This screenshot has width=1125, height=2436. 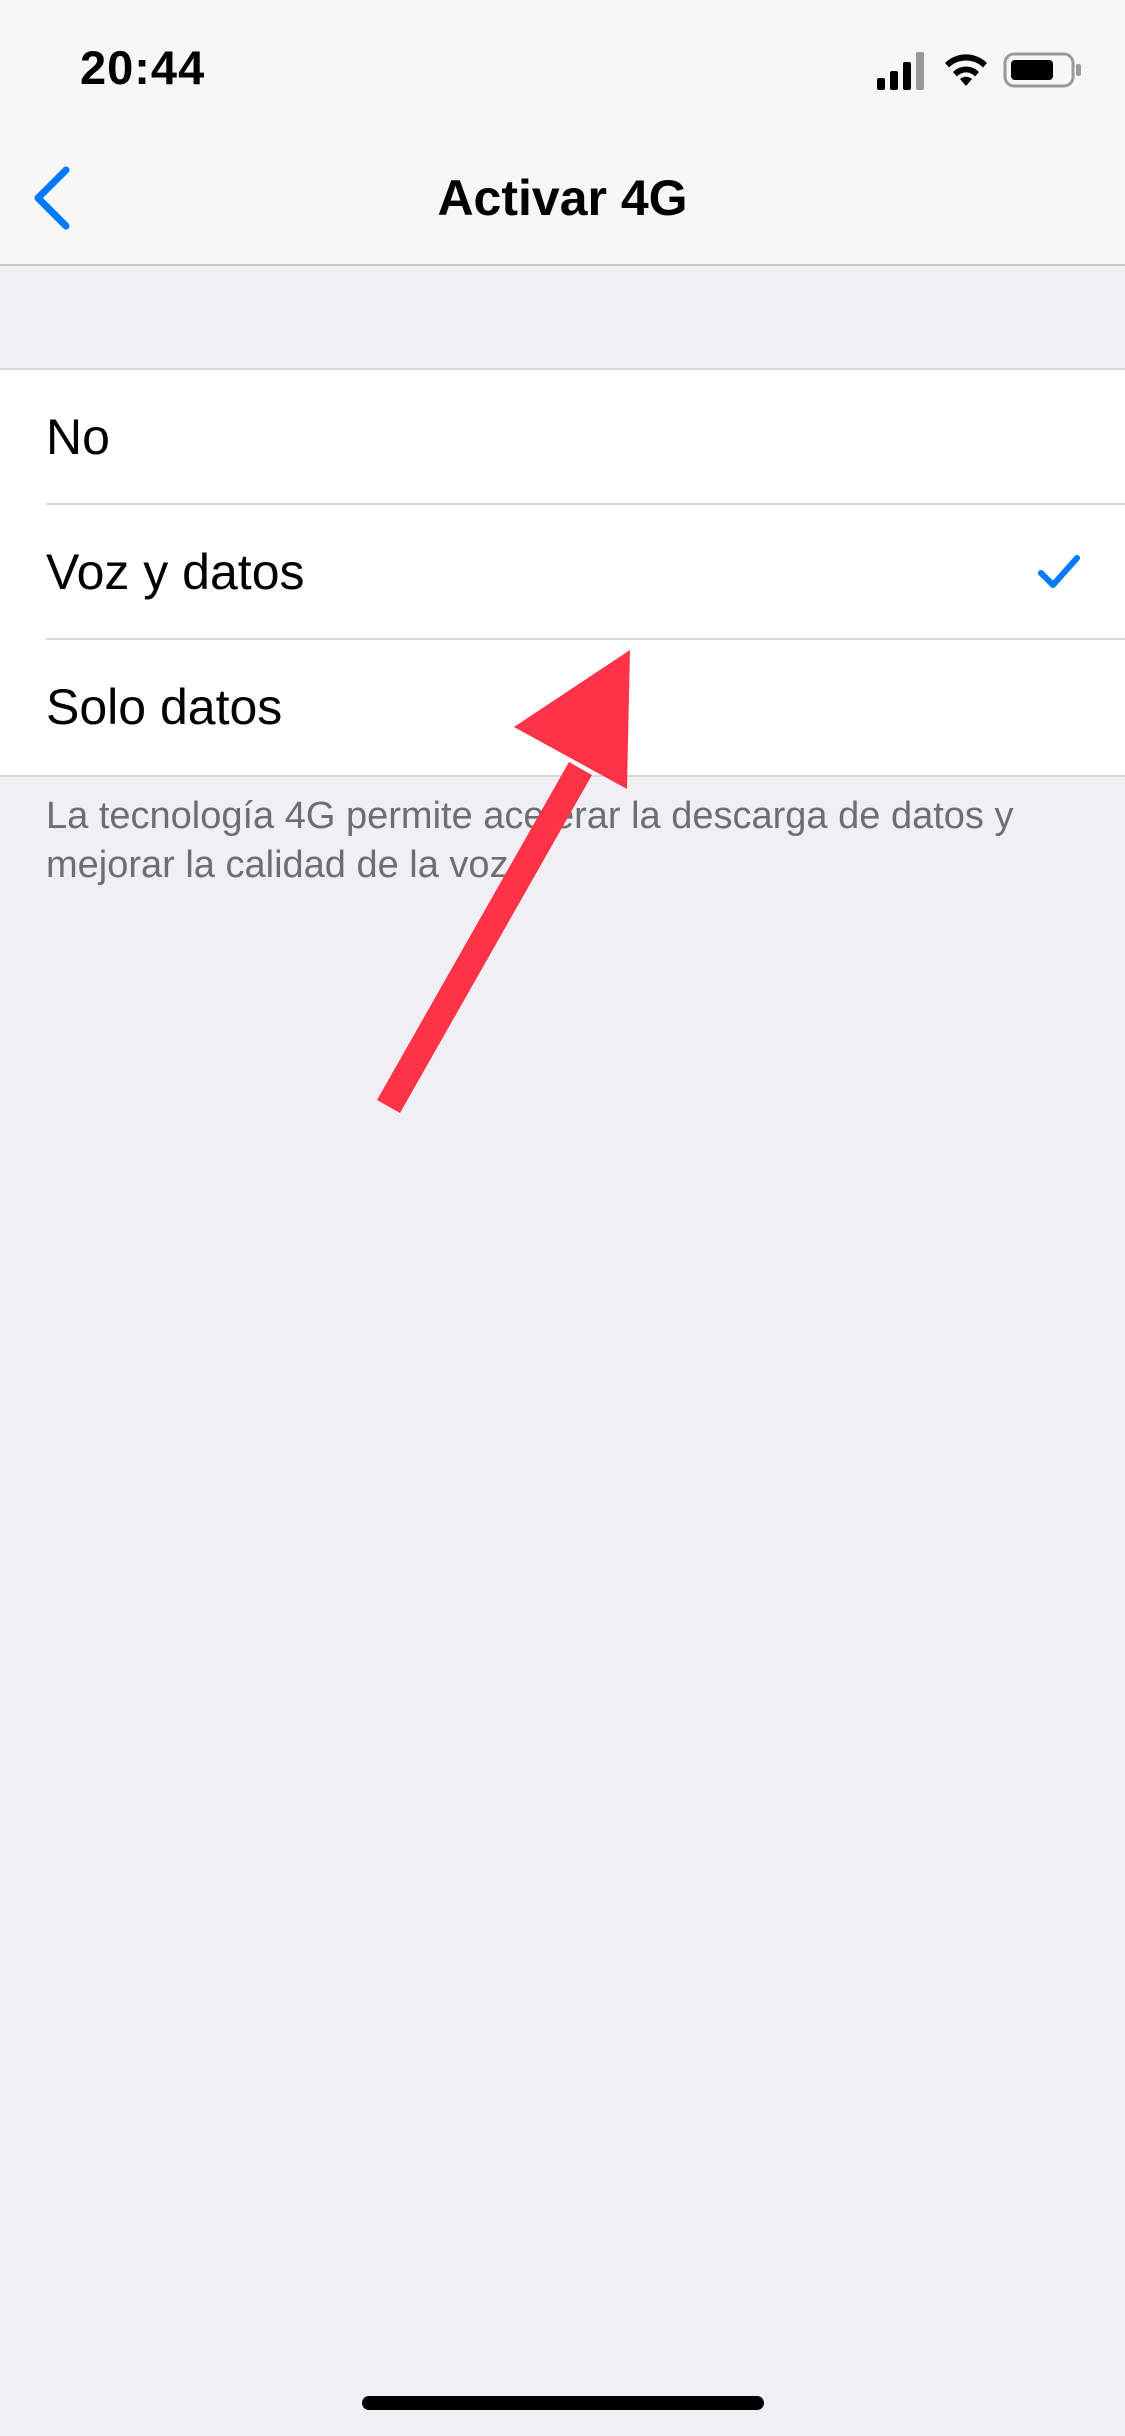 What do you see at coordinates (143, 67) in the screenshot?
I see `status-time: 20:44` at bounding box center [143, 67].